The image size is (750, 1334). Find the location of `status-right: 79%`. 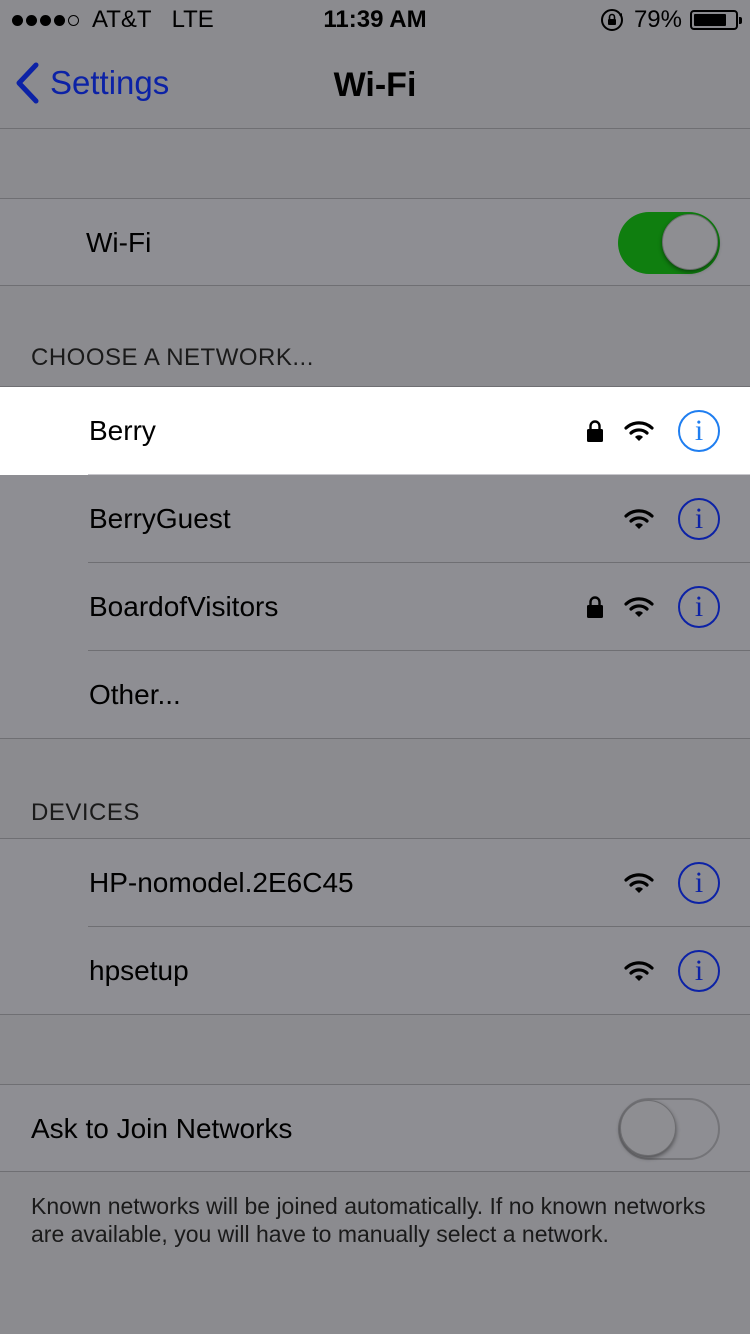

status-right: 79% is located at coordinates (671, 20).